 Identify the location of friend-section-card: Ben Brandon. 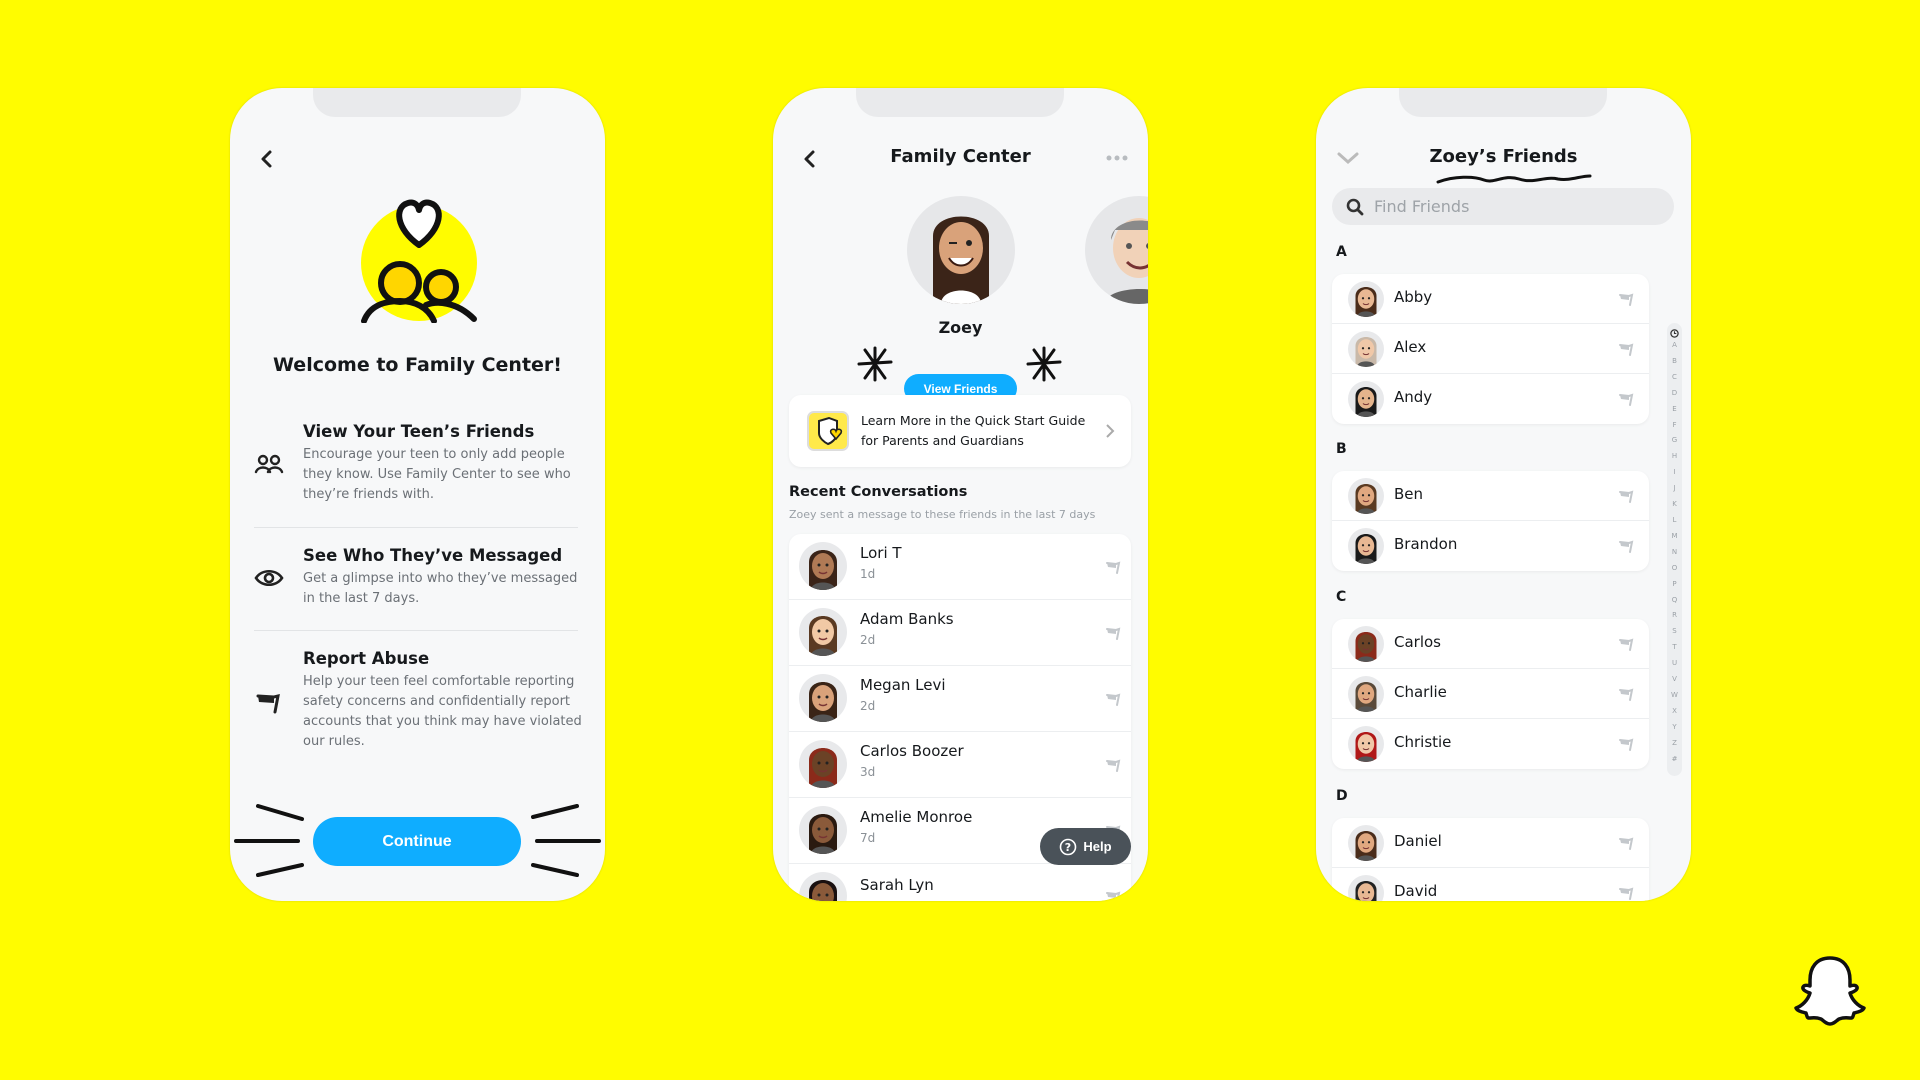
(1490, 521).